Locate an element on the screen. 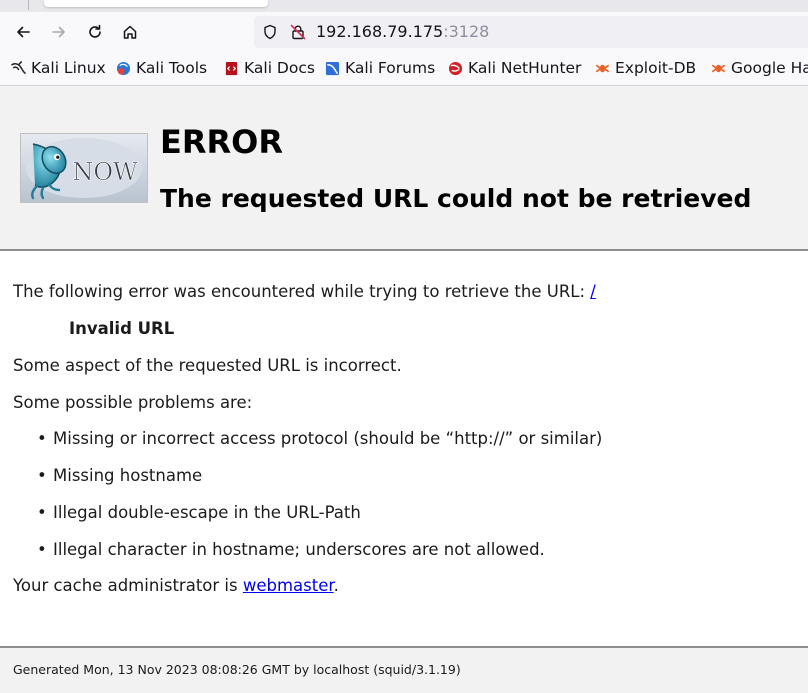 Image resolution: width=808 pixels, height=693 pixels. back-arrow-icon is located at coordinates (23, 32).